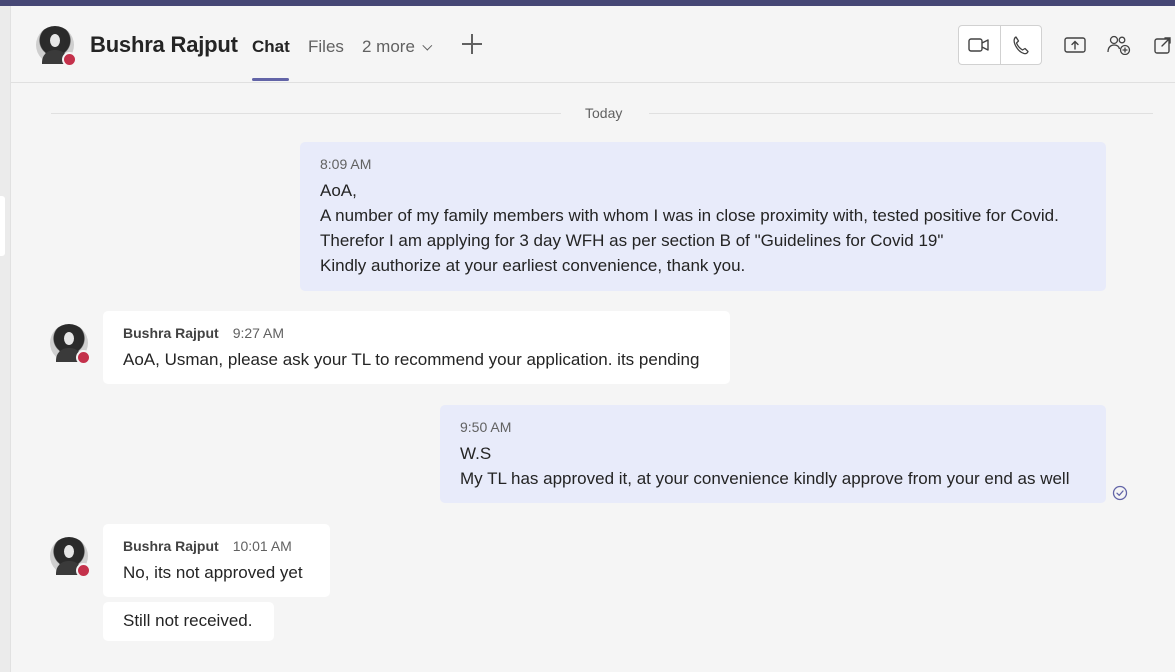 Image resolution: width=1175 pixels, height=672 pixels. Describe the element at coordinates (262, 546) in the screenshot. I see `message-time: 10:01 AM` at that location.